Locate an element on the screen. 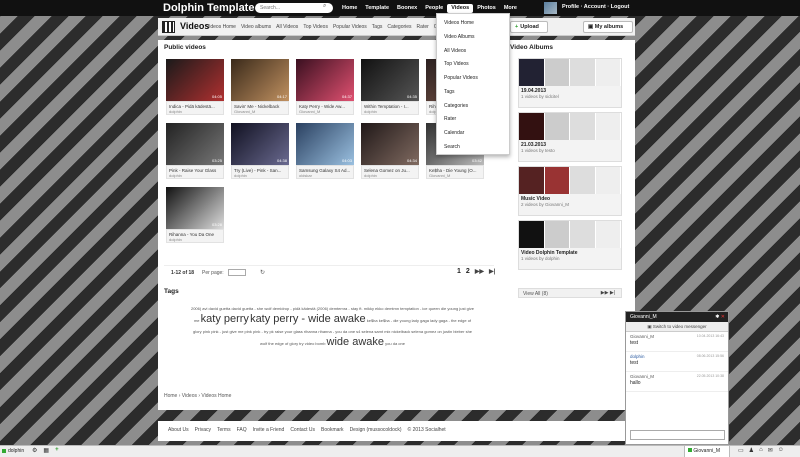 Image resolution: width=800 pixels, height=457 pixels. tag-link: me is located at coordinates (197, 320).